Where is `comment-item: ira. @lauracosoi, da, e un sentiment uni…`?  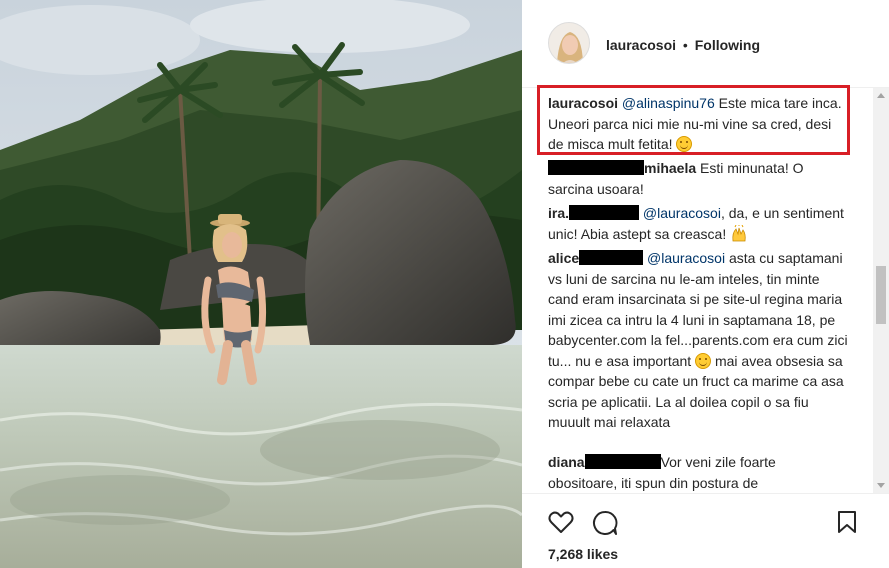
comment-item: ira. @lauracosoi, da, e un sentiment uni… is located at coordinates (698, 223).